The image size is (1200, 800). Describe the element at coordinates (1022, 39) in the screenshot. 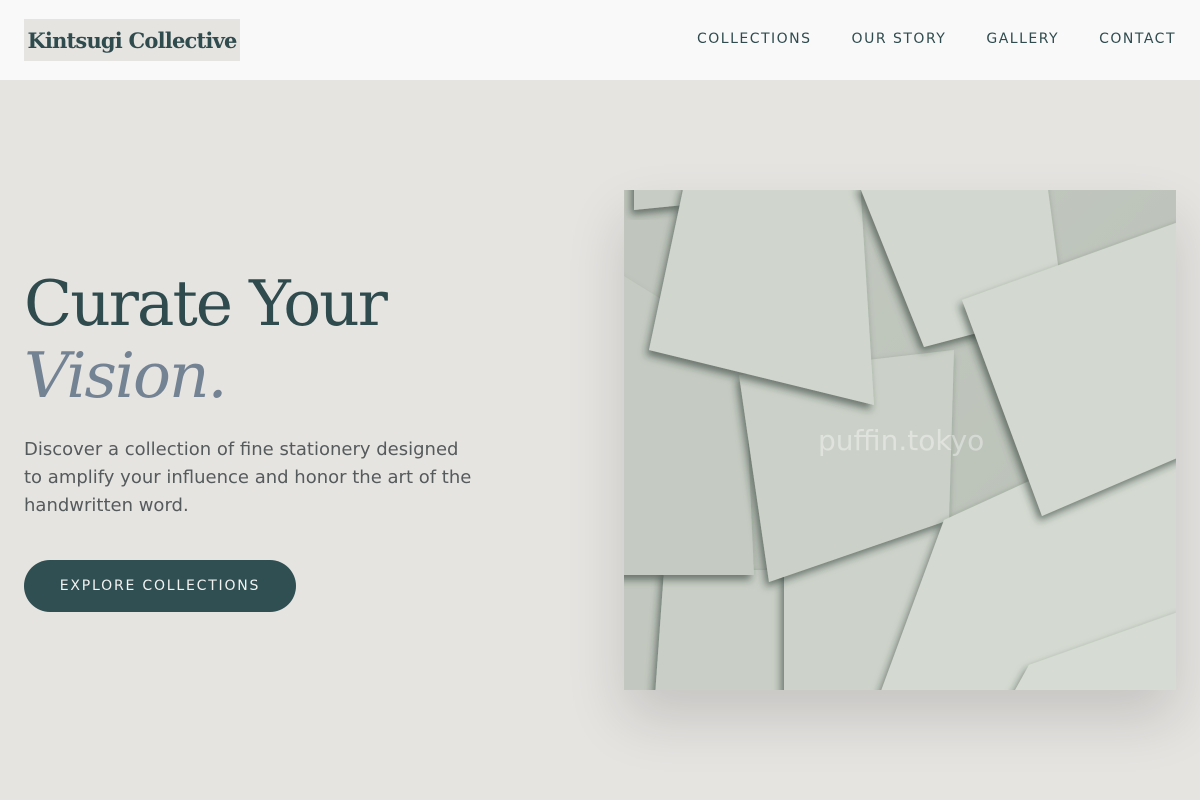

I see `nav-gallery: GALLERY` at that location.